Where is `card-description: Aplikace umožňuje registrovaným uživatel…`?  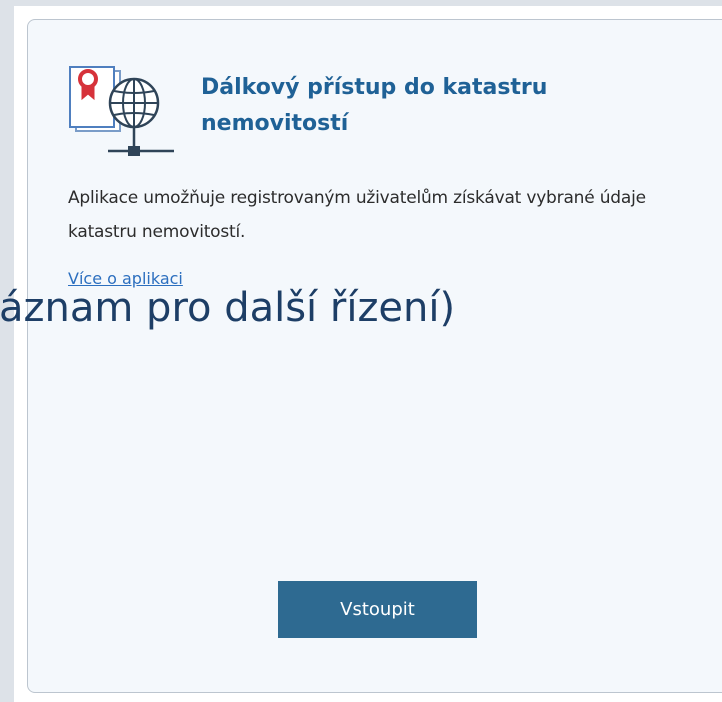 card-description: Aplikace umožňuje registrovaným uživatel… is located at coordinates (357, 215).